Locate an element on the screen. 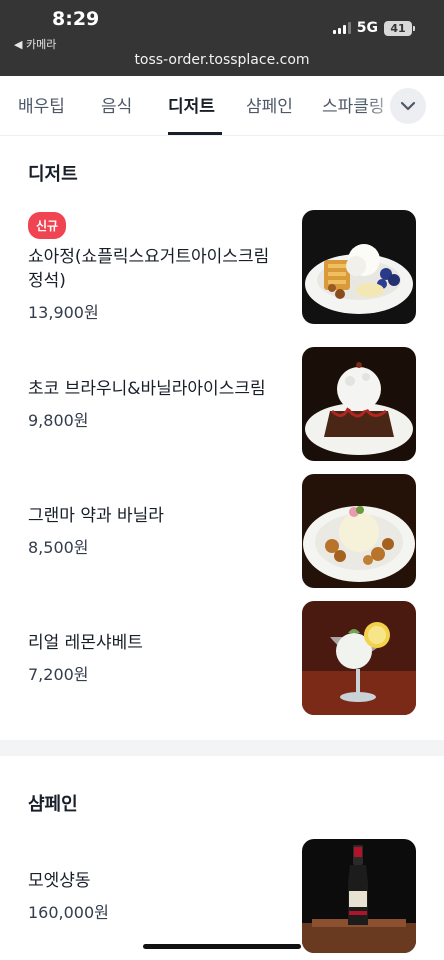 The width and height of the screenshot is (444, 960). expand-categories-button is located at coordinates (408, 106).